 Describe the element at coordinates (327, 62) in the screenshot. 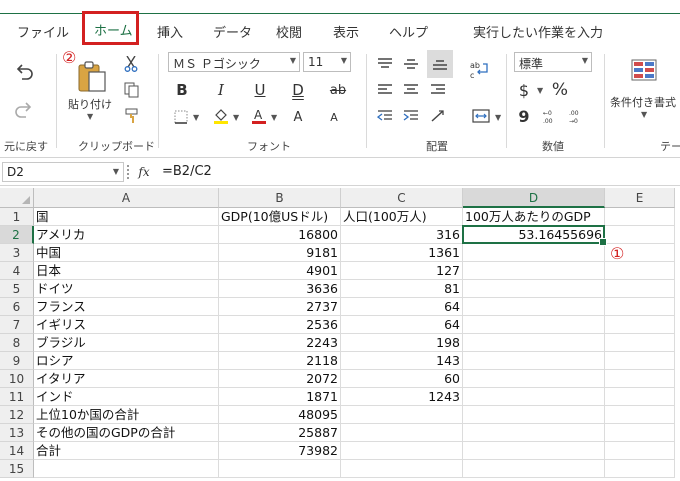

I see `font-size-combo: 11 ▼` at that location.